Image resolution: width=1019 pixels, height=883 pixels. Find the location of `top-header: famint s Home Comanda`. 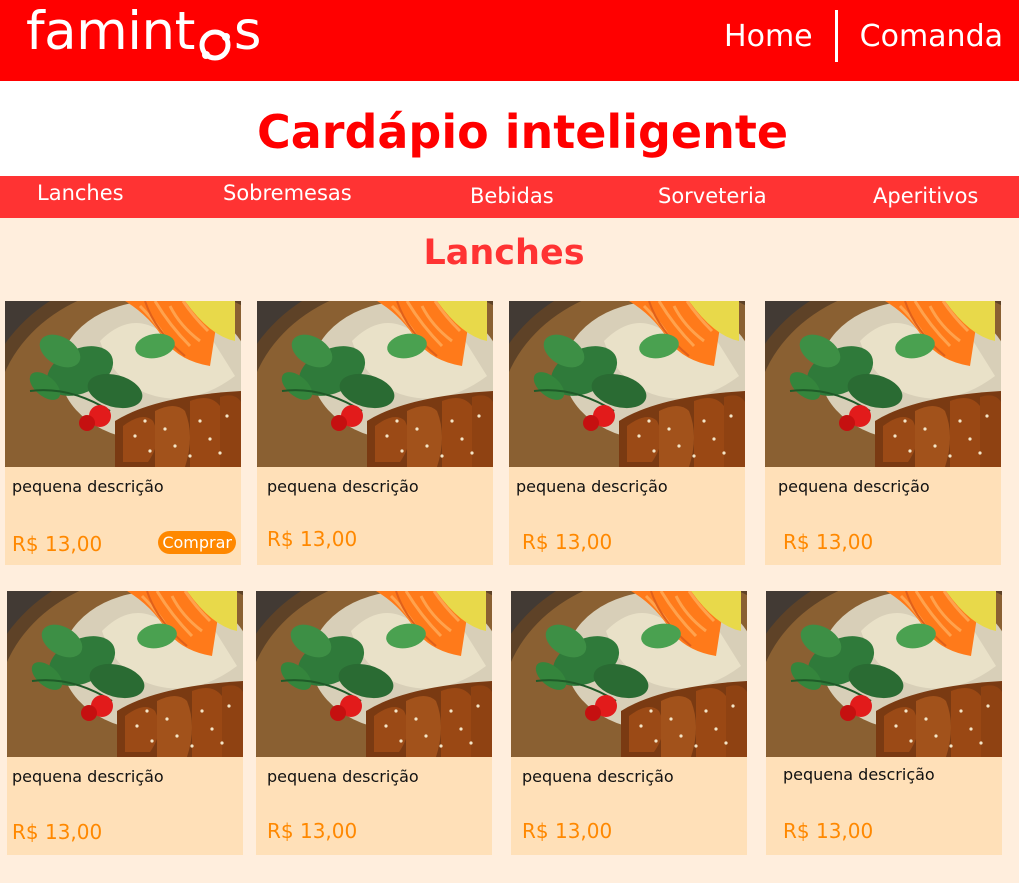

top-header: famint s Home Comanda is located at coordinates (509, 40).